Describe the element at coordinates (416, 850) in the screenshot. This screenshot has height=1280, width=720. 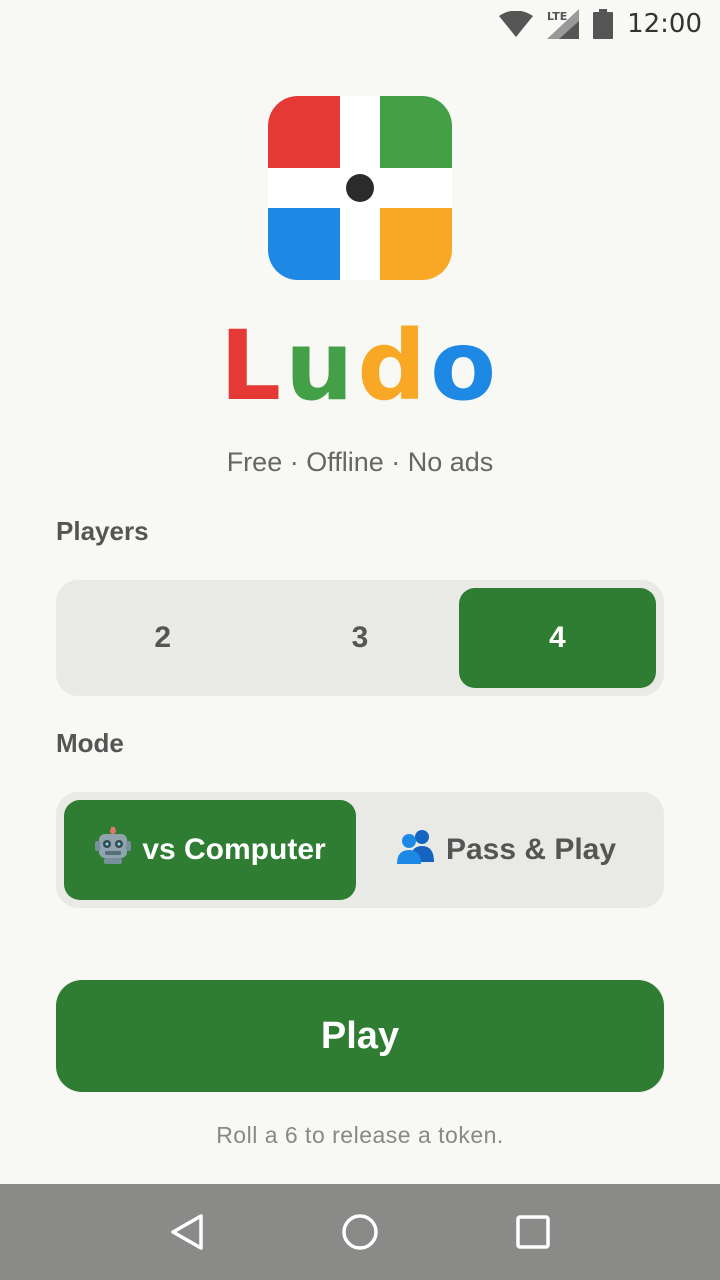
I see `people-icon` at that location.